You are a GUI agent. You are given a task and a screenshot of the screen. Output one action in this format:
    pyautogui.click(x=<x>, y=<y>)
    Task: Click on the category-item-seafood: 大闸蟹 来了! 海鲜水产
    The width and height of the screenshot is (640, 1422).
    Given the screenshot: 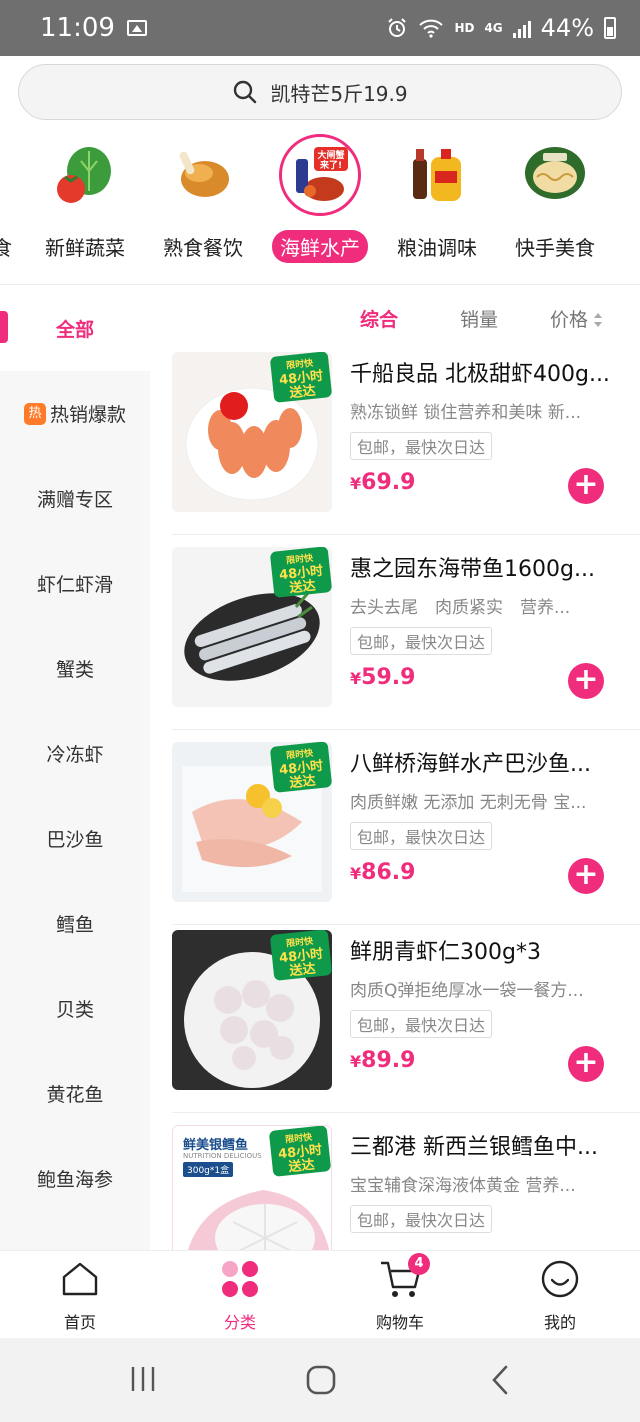 What is the action you would take?
    pyautogui.click(x=320, y=198)
    